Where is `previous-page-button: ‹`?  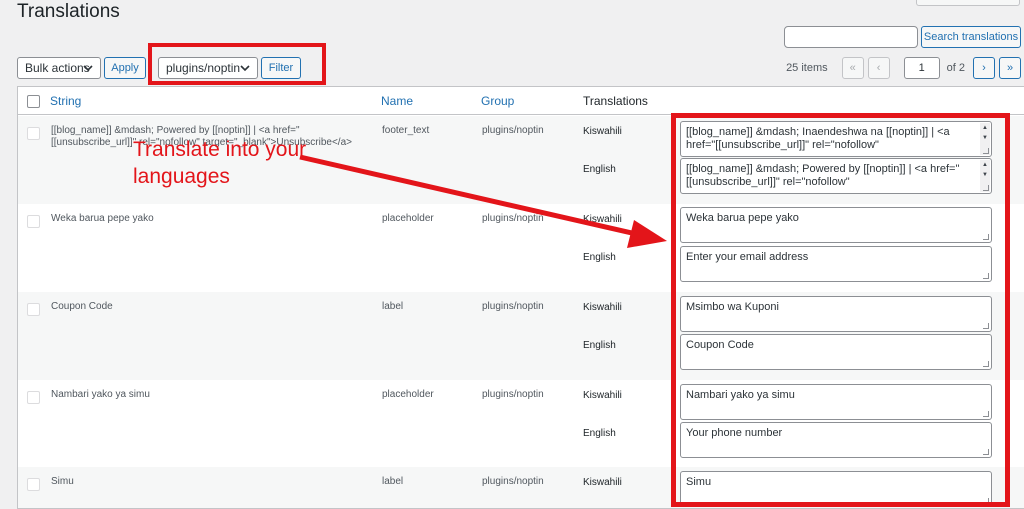
previous-page-button: ‹ is located at coordinates (878, 68).